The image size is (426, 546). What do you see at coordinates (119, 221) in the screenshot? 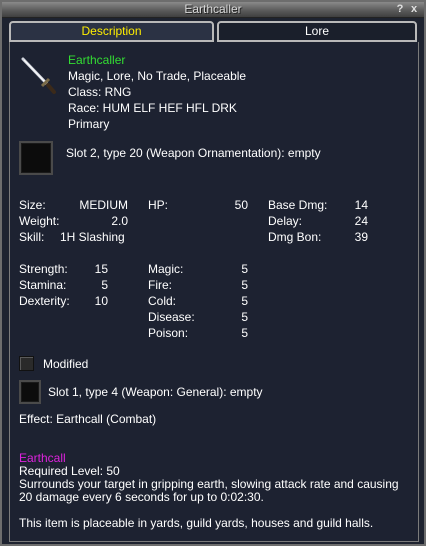
I see `weight-value: 2.0` at bounding box center [119, 221].